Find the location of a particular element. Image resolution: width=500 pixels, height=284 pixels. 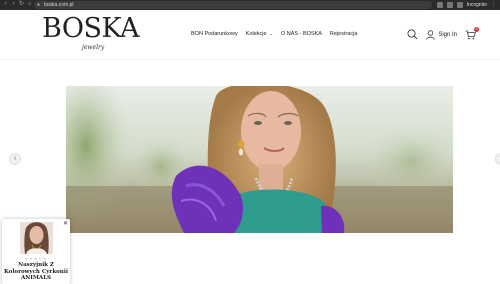

browser-toolbar: ‹ › ↻ ⌂ ● boska.com.pl Incognito ⋮ is located at coordinates (250, 5).